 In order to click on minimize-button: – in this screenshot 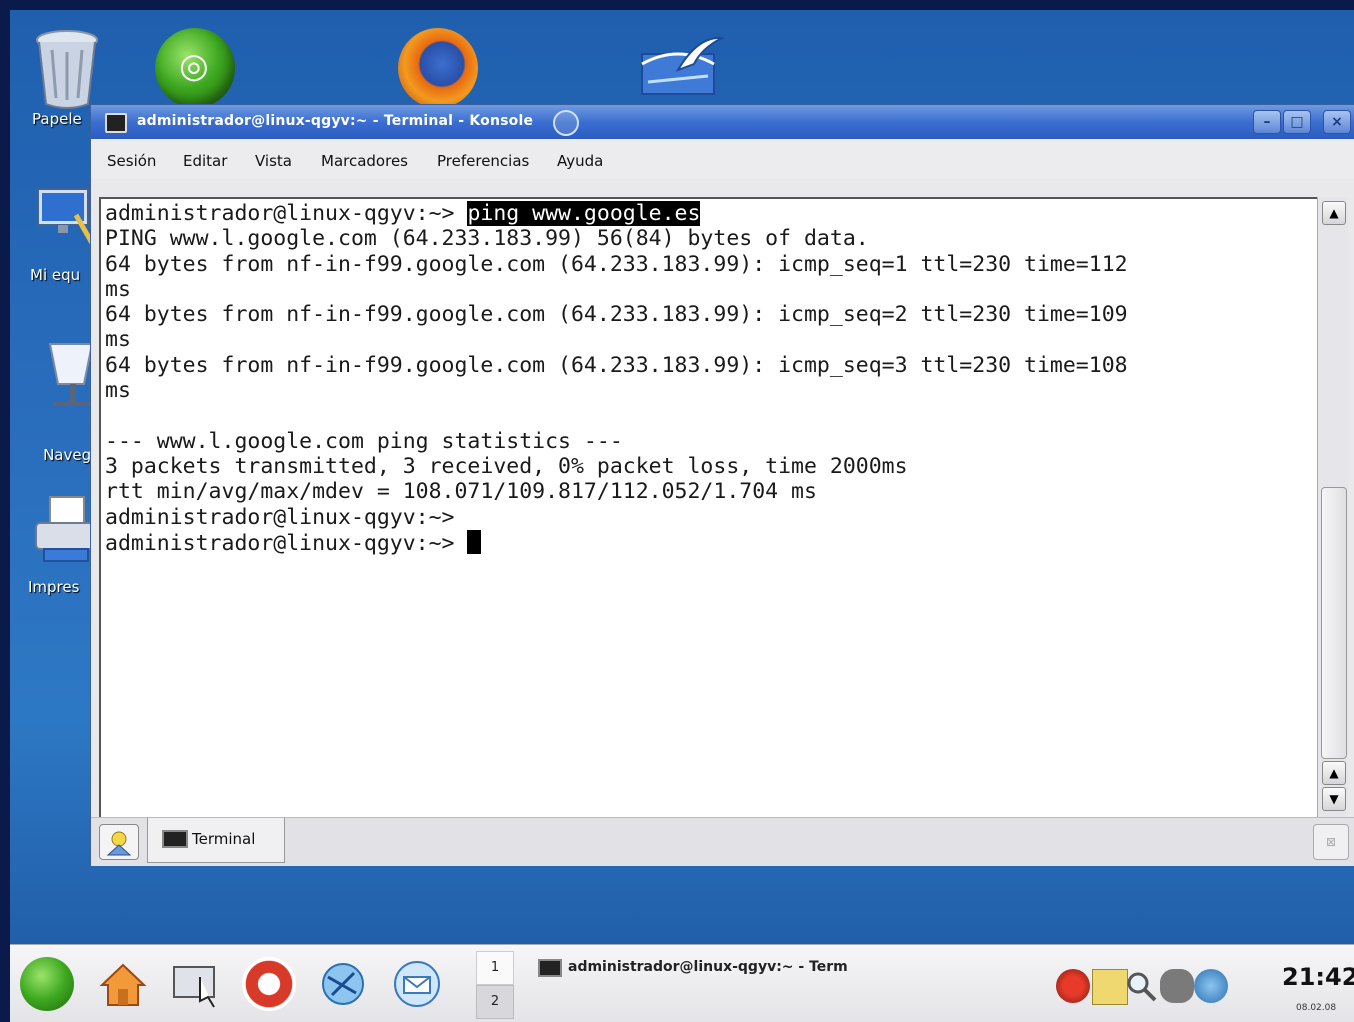, I will do `click(1267, 122)`.